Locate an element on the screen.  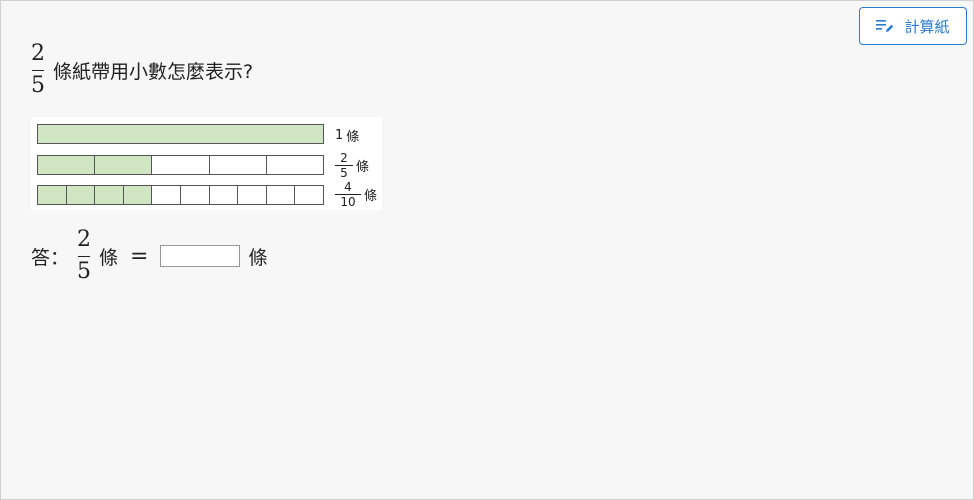
edit-notes-icon is located at coordinates (885, 26).